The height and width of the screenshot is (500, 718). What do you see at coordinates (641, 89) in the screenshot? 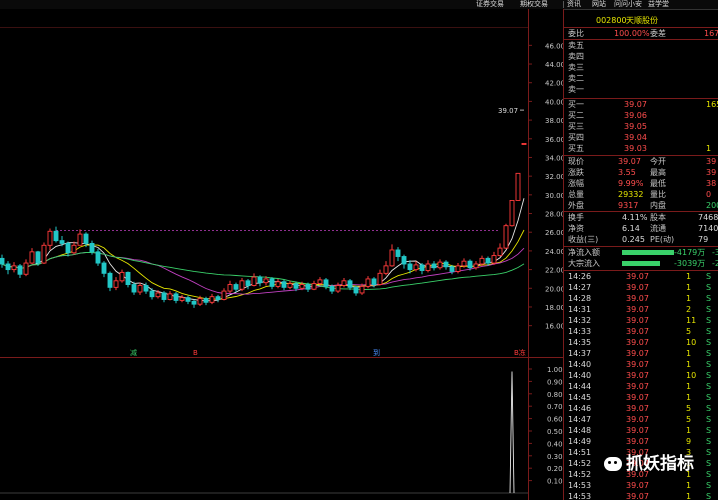
I see `sell-row: 卖一` at bounding box center [641, 89].